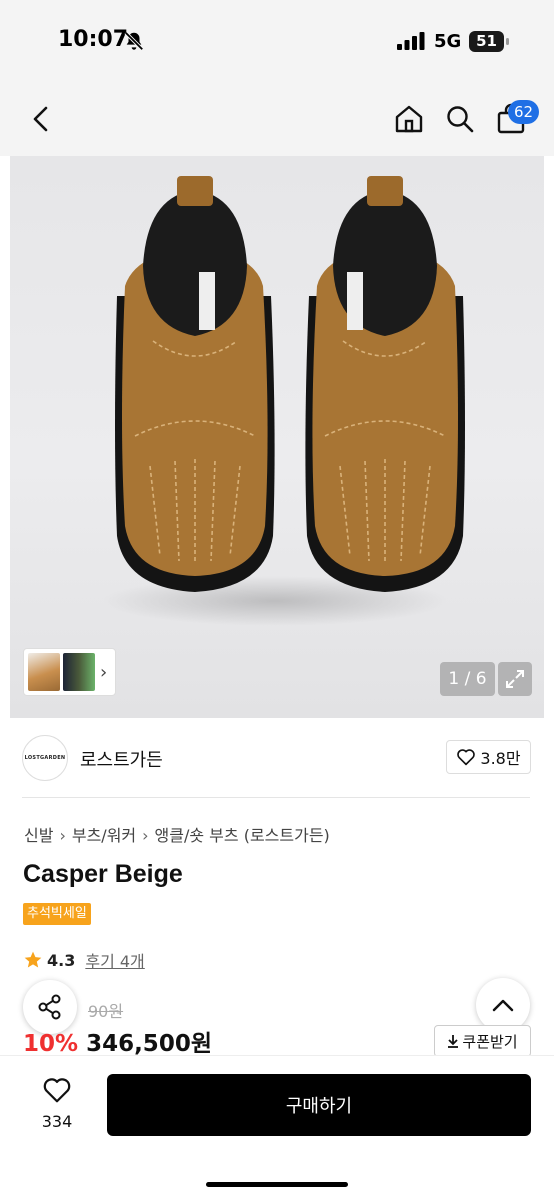  What do you see at coordinates (61, 960) in the screenshot?
I see `rating-score: 4.3` at bounding box center [61, 960].